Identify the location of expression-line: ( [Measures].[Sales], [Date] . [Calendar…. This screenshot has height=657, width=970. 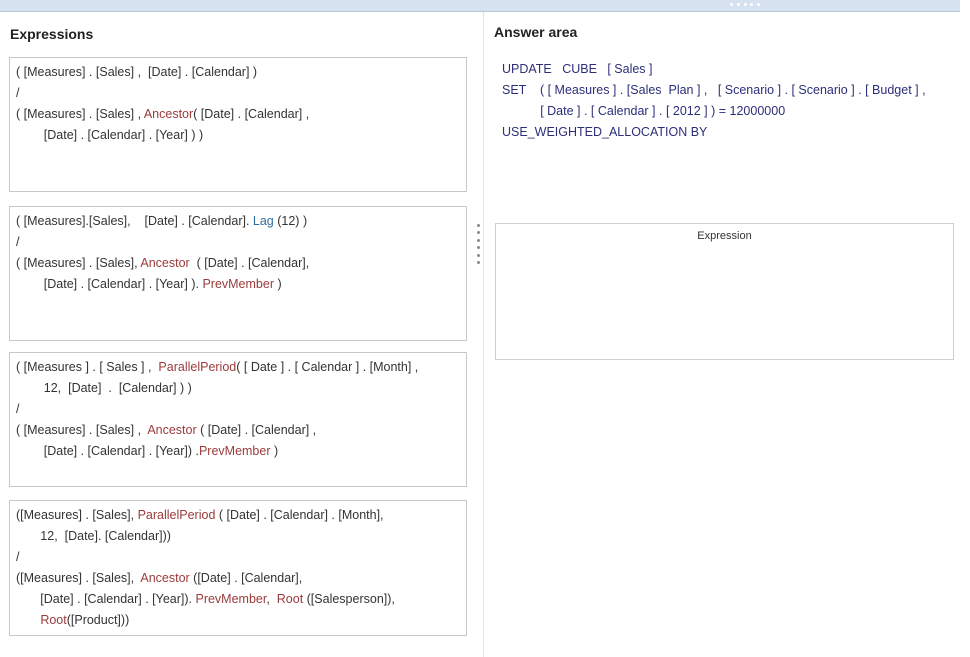
(238, 221).